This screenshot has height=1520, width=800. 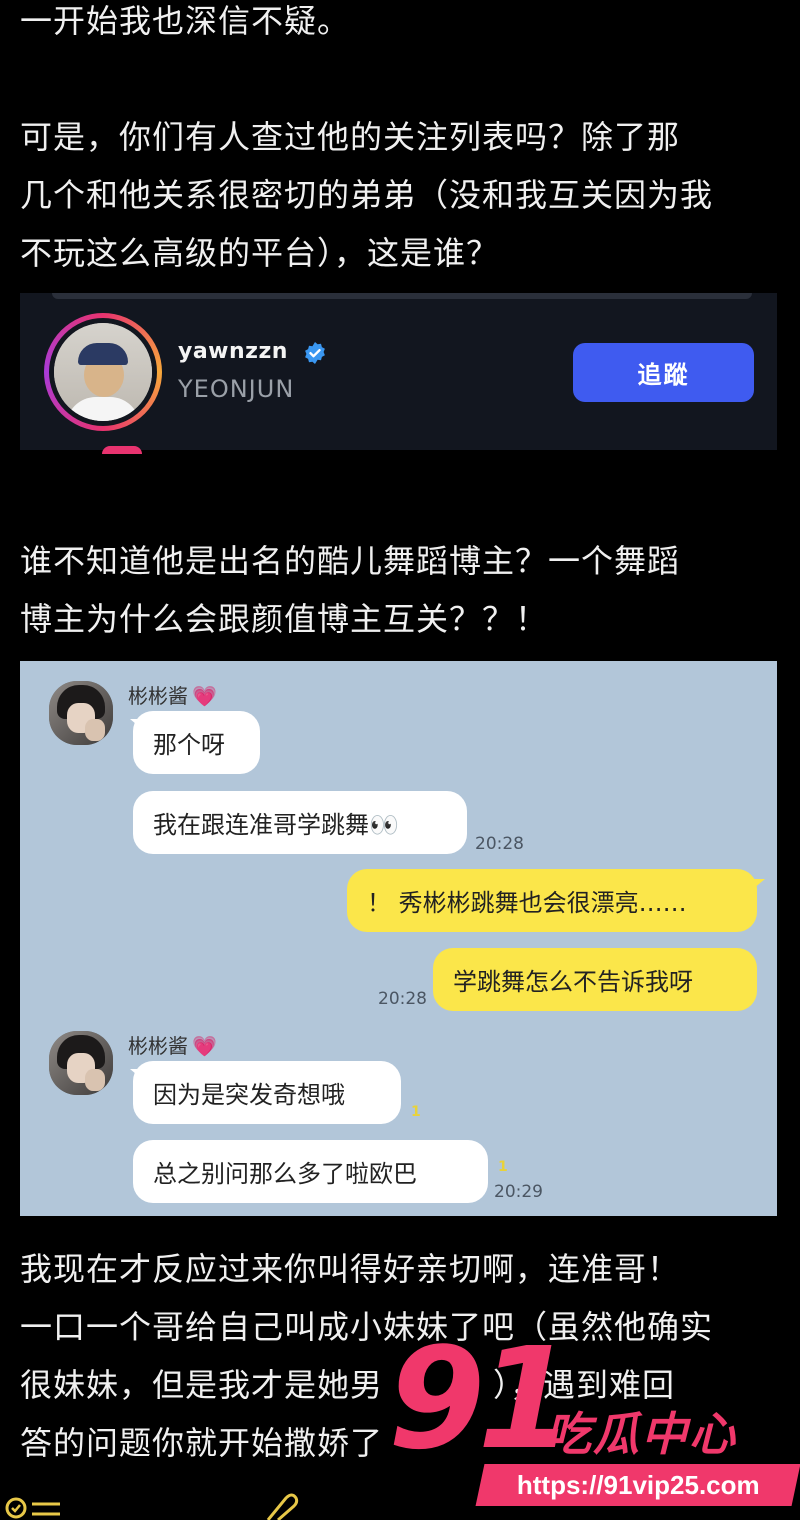 What do you see at coordinates (595, 979) in the screenshot?
I see `my-message-bubble: 学跳舞怎么不告诉我呀` at bounding box center [595, 979].